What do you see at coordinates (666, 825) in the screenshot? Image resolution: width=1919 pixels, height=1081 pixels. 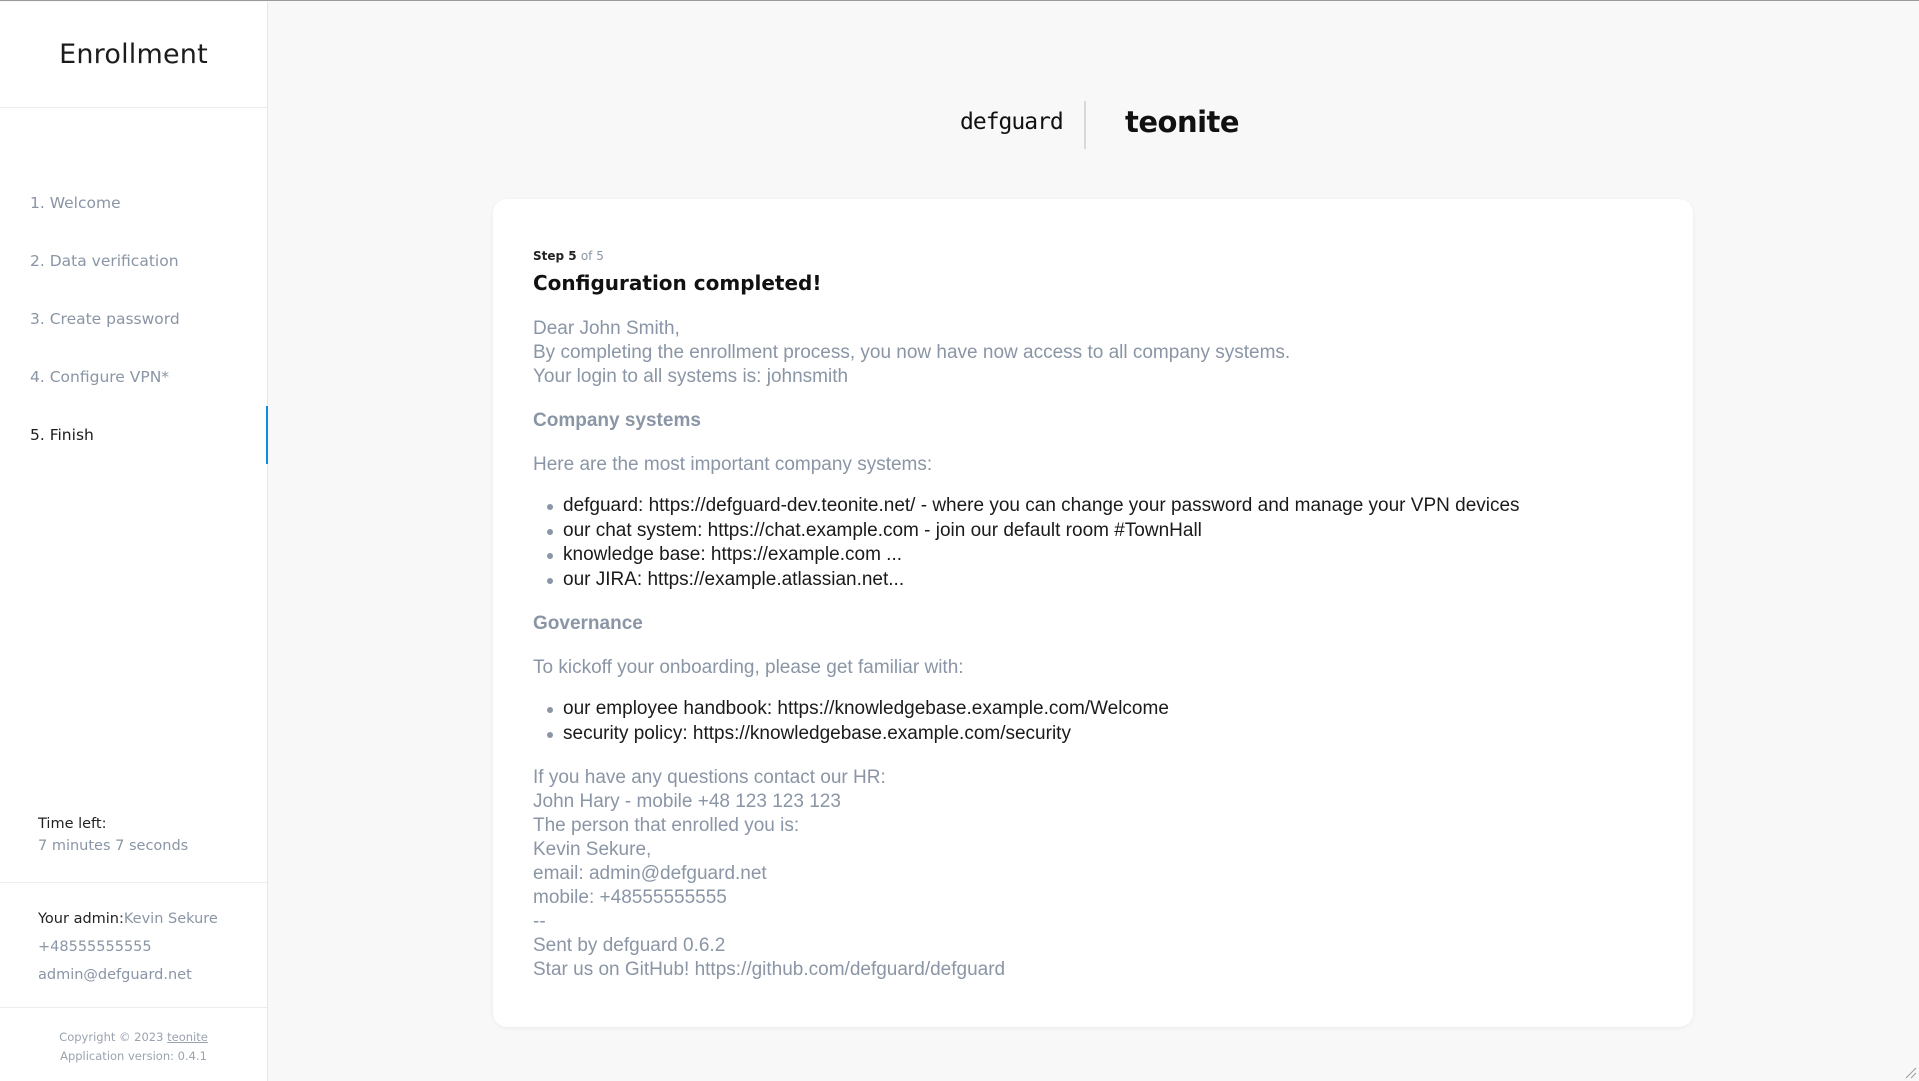 I see `closing-line: The person that enrolled you is:` at bounding box center [666, 825].